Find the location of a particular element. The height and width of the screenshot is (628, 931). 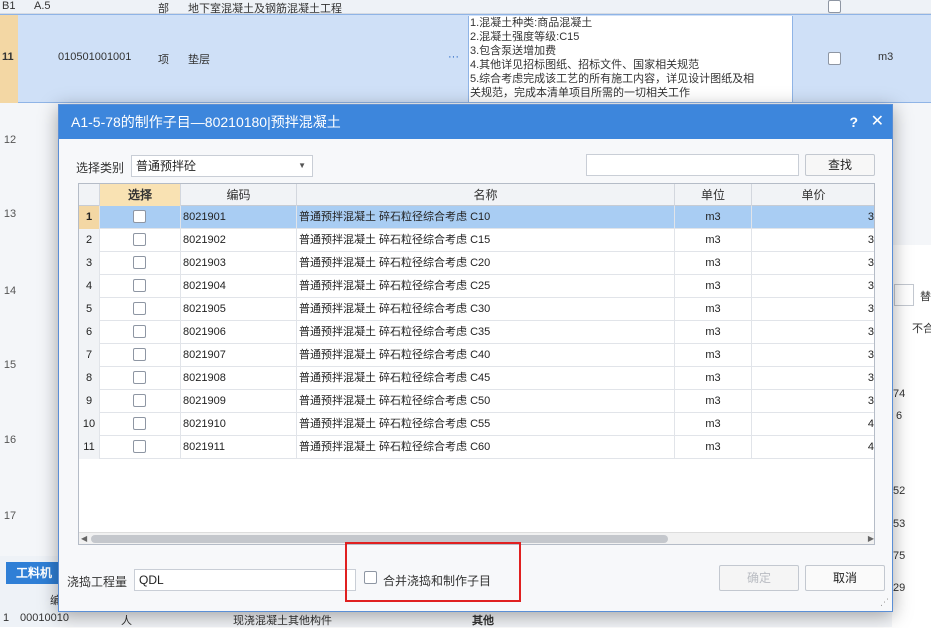

table-row: 1 8021901 普通预拌混凝土 碎石粒径综合考虑 C10 m3 3 is located at coordinates (476, 217).